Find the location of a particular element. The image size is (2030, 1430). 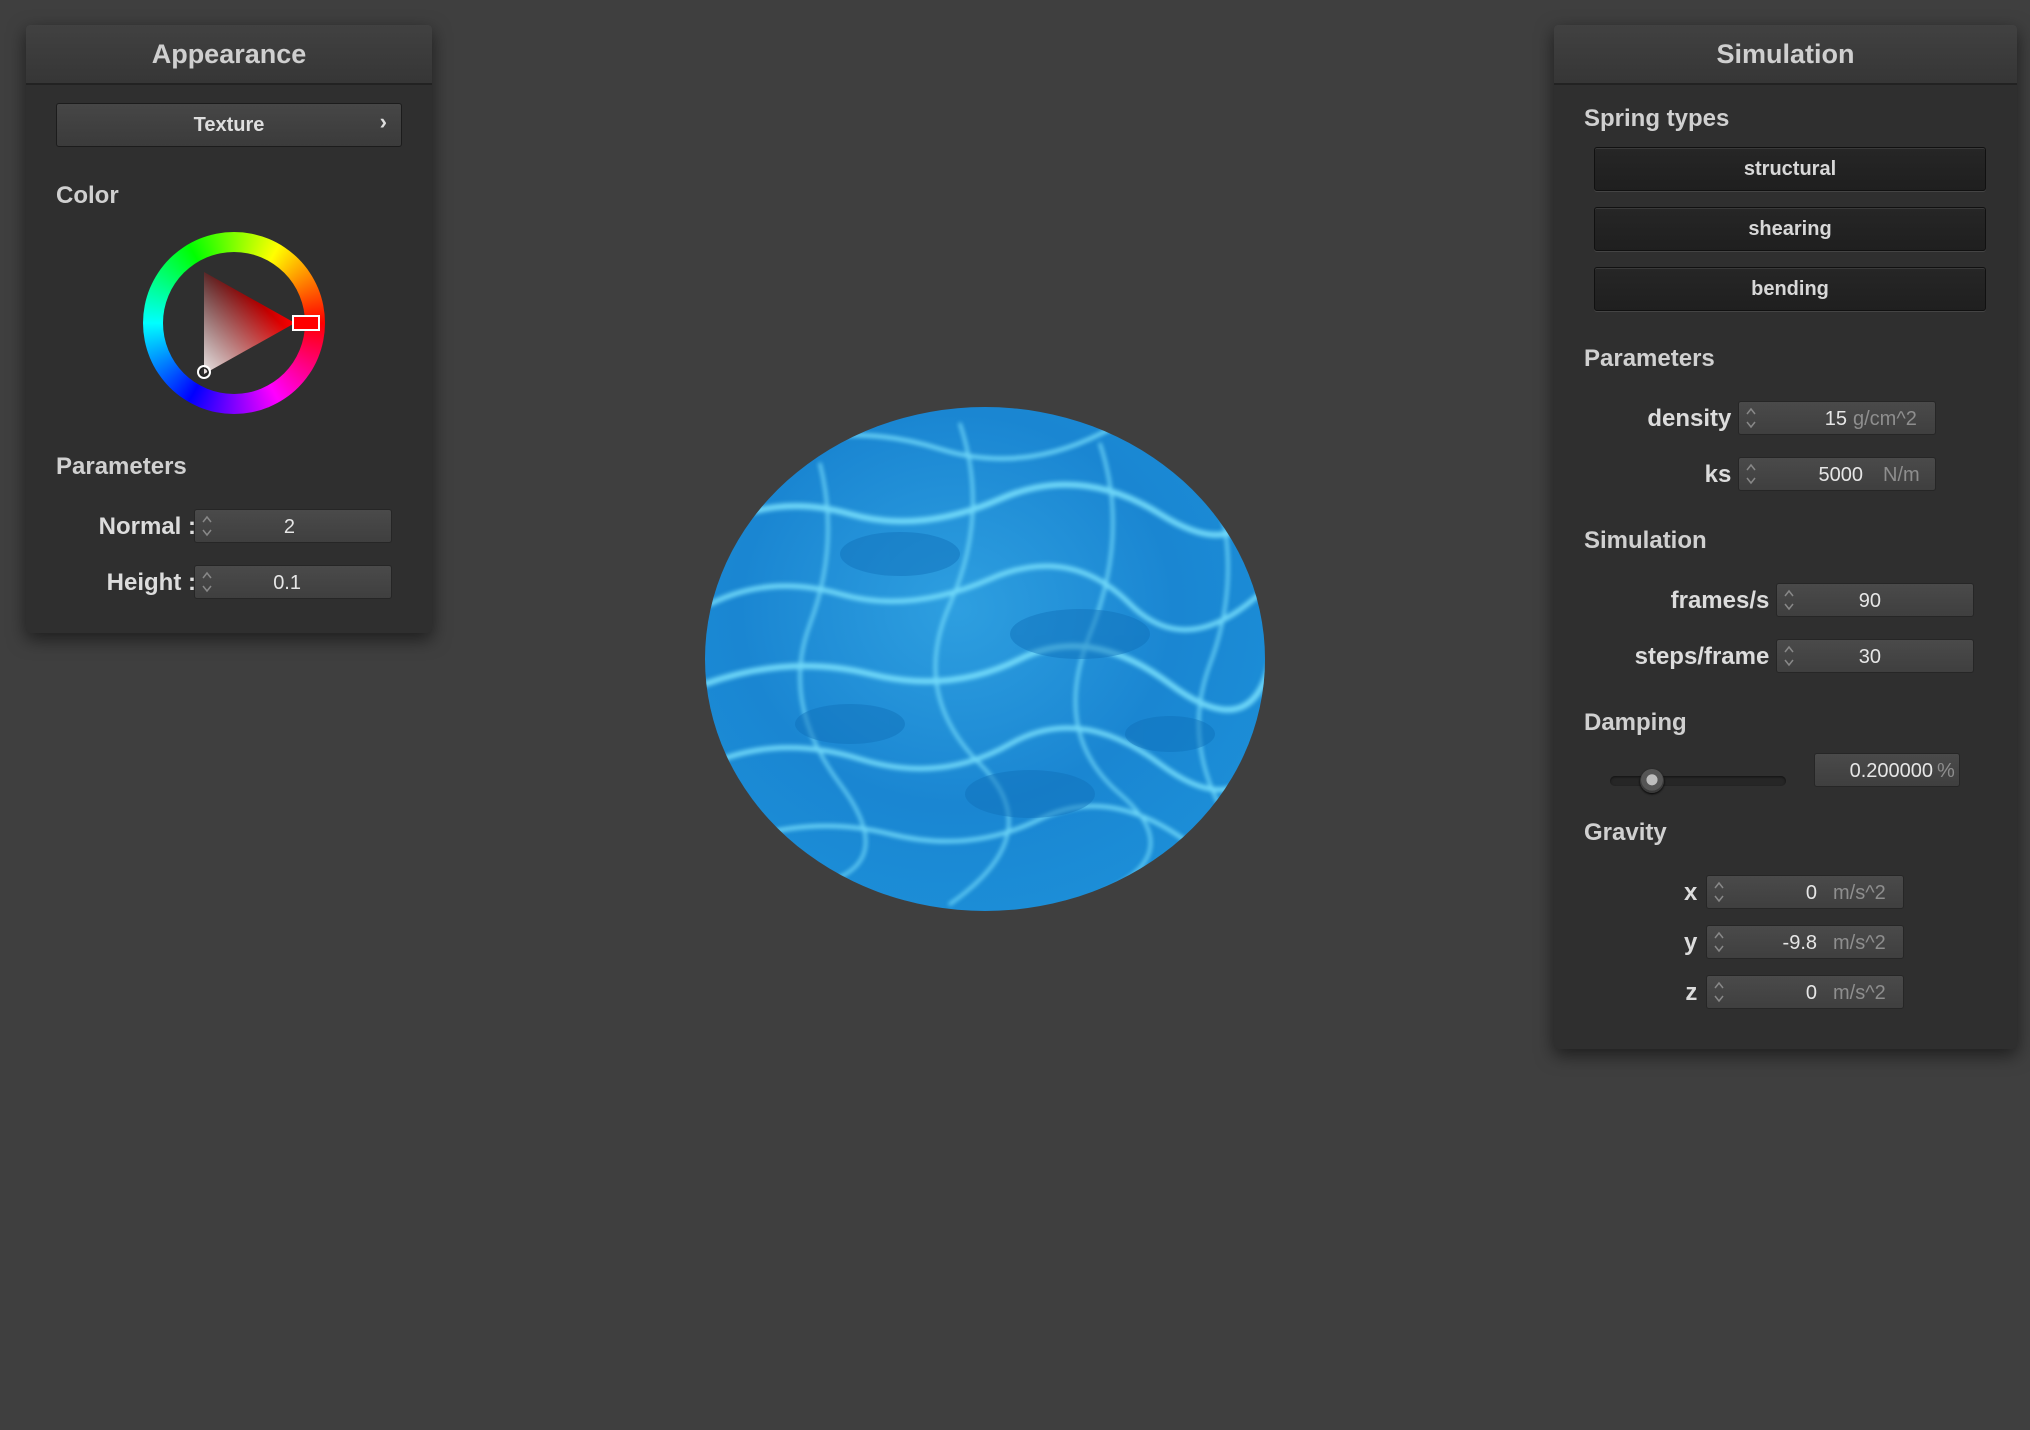

normal-input: 2 is located at coordinates (293, 526).